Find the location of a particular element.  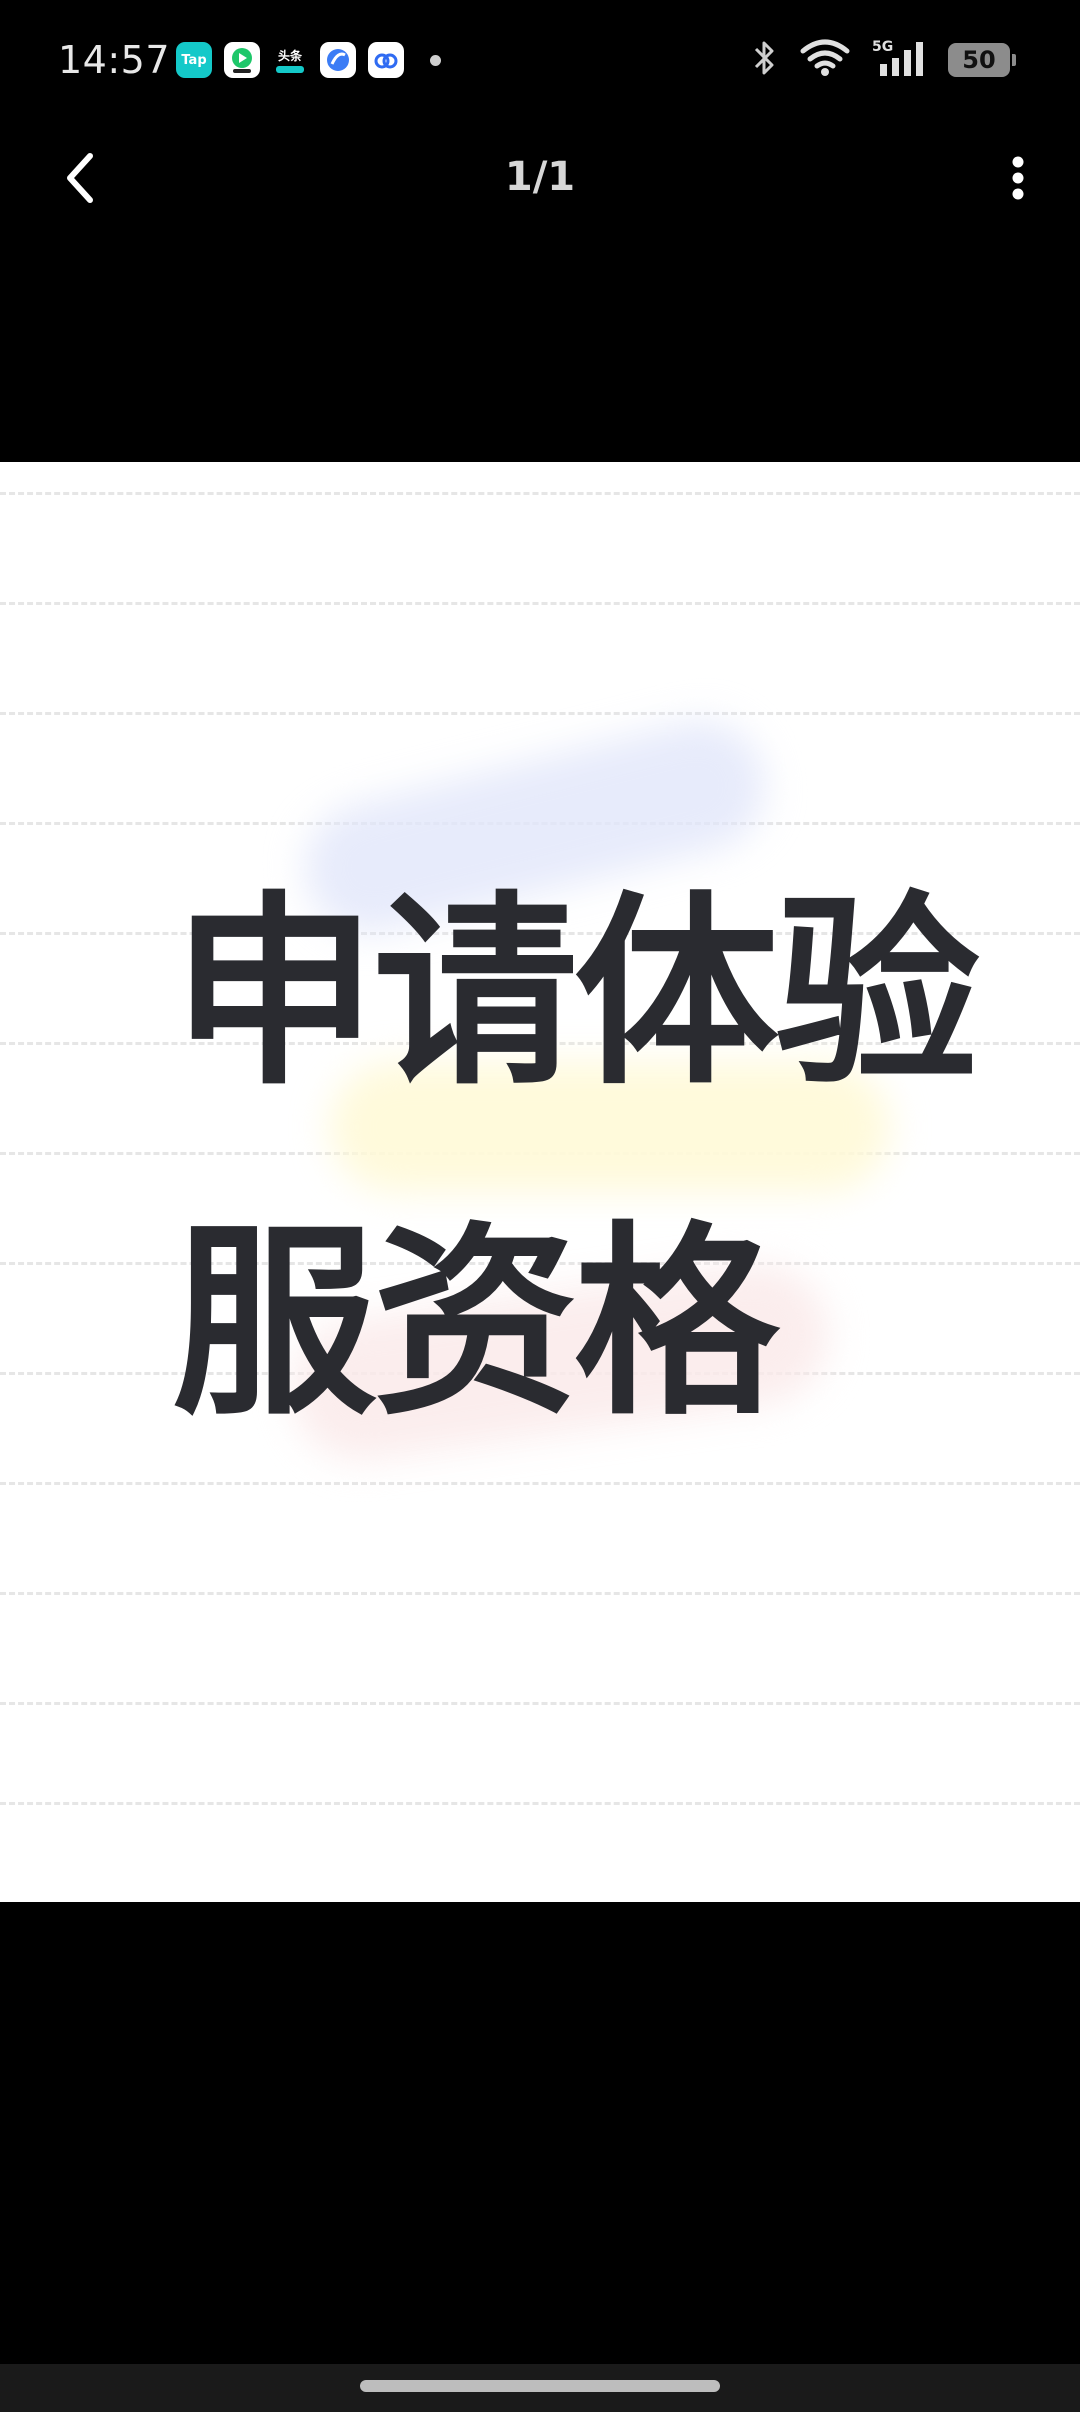

status-bar: 14:57 Tap 头条 5G 50 is located at coordinates (540, 62).